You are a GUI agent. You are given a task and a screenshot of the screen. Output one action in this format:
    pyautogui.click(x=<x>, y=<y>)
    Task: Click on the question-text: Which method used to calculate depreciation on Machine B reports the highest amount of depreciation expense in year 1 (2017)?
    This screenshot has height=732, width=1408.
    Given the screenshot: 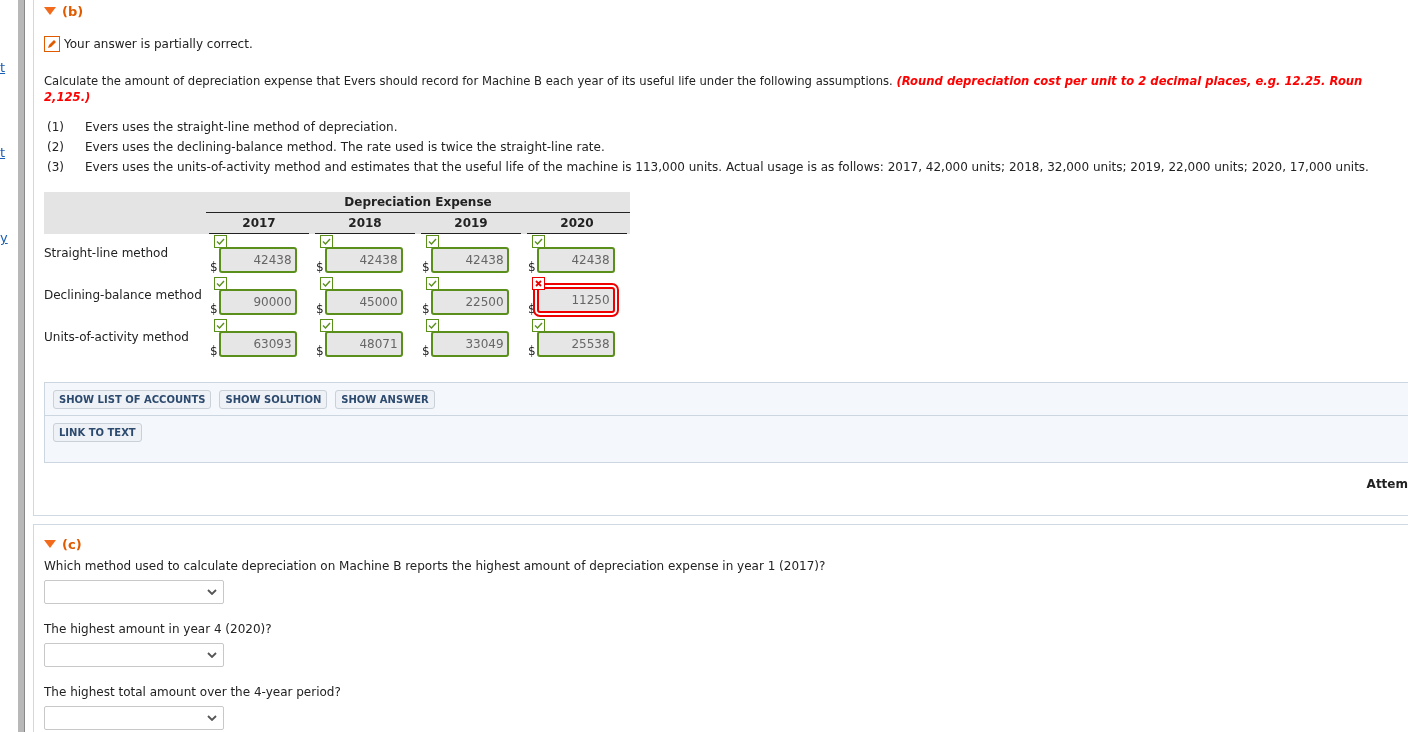 What is the action you would take?
    pyautogui.click(x=435, y=566)
    